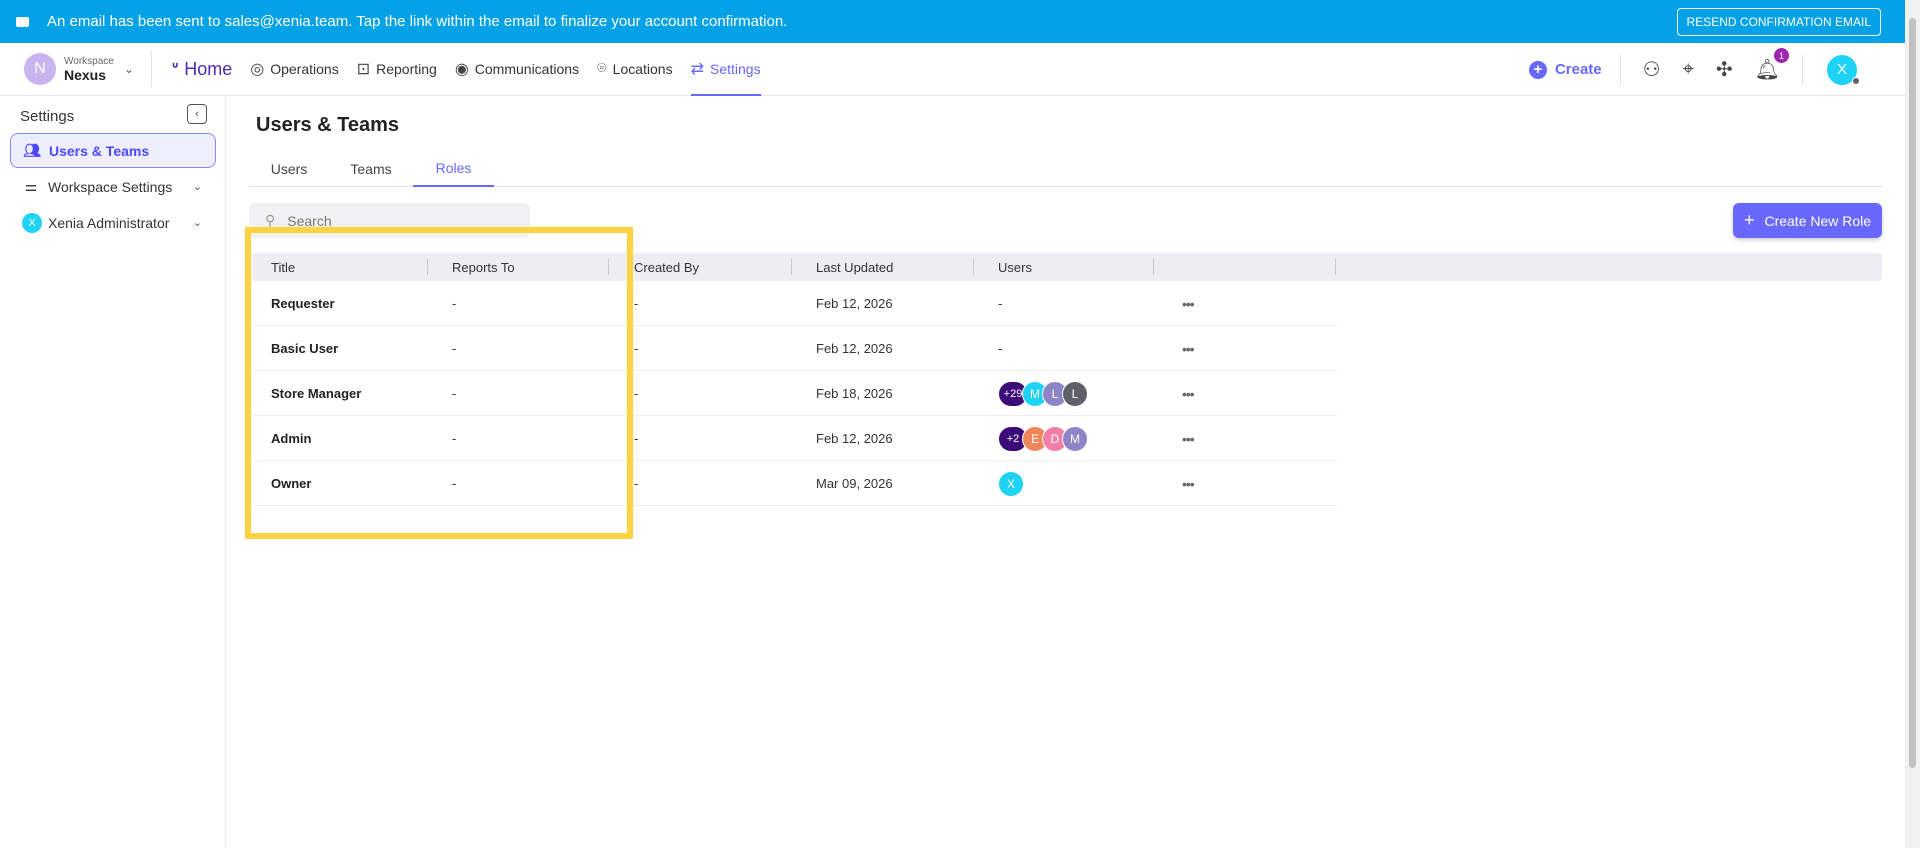 This screenshot has height=848, width=1920. I want to click on create-label: Create, so click(1578, 69).